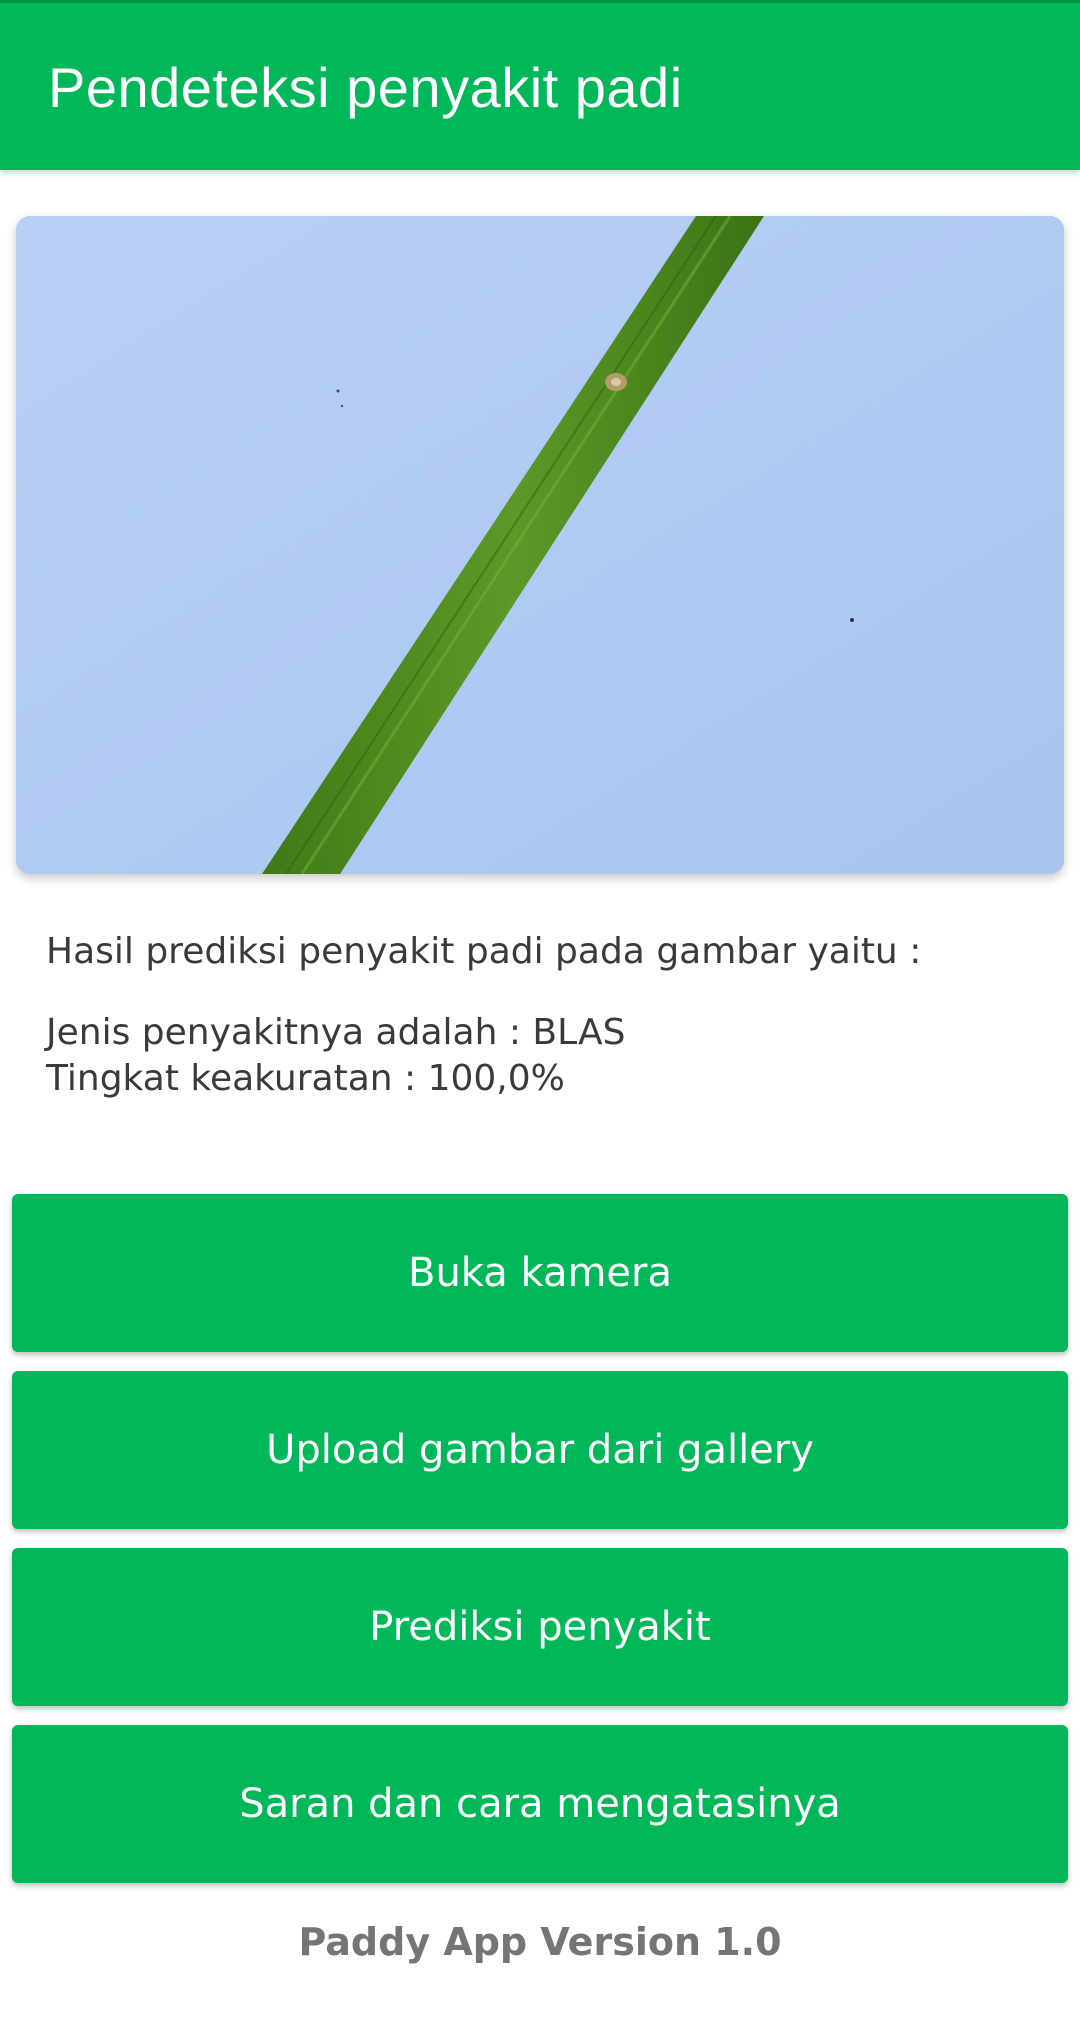 The width and height of the screenshot is (1080, 2041). I want to click on accuracy-text: Tingkat keakuratan : 100,0%, so click(305, 1078).